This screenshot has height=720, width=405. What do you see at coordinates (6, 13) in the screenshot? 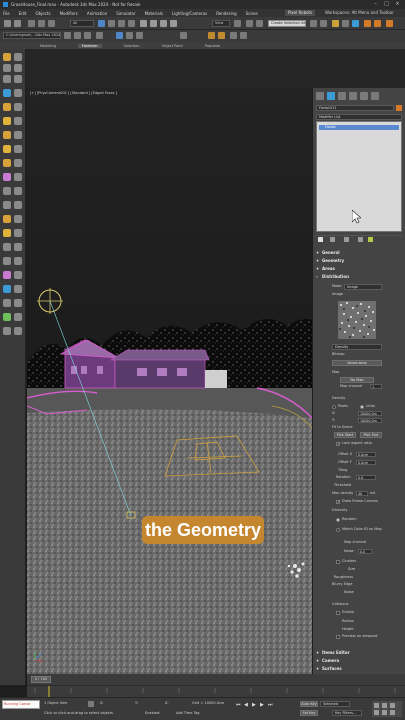
I see `menu-file: File` at bounding box center [6, 13].